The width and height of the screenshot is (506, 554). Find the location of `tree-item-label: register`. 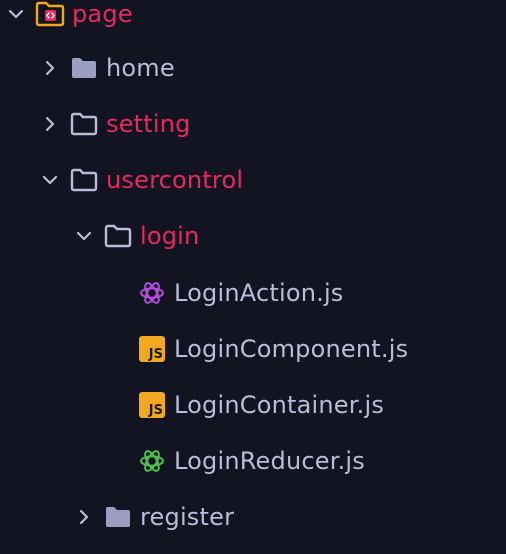

tree-item-label: register is located at coordinates (187, 517).